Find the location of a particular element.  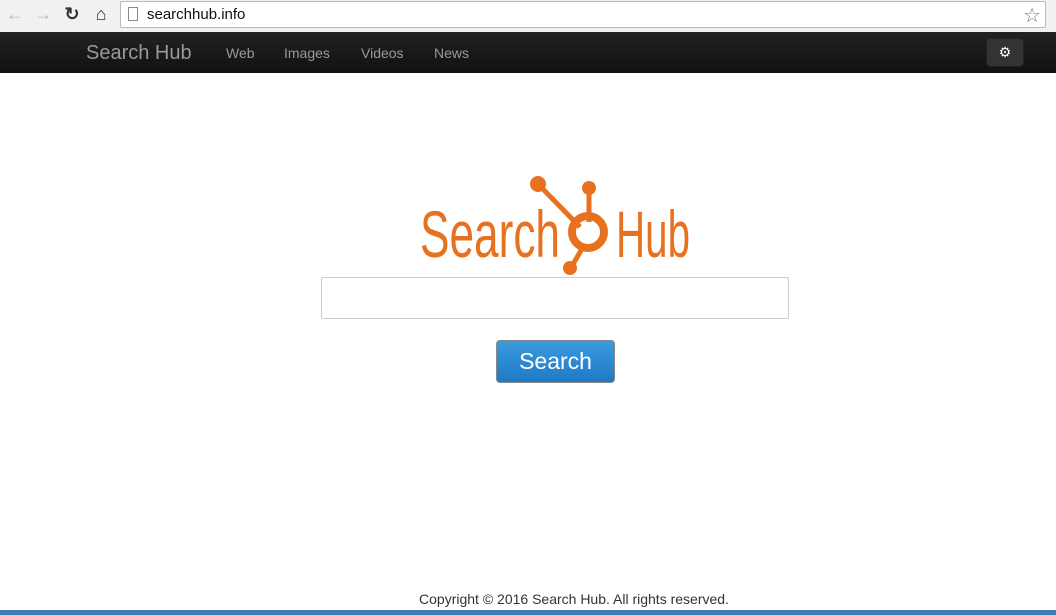

back-icon: ← is located at coordinates (15, 14).